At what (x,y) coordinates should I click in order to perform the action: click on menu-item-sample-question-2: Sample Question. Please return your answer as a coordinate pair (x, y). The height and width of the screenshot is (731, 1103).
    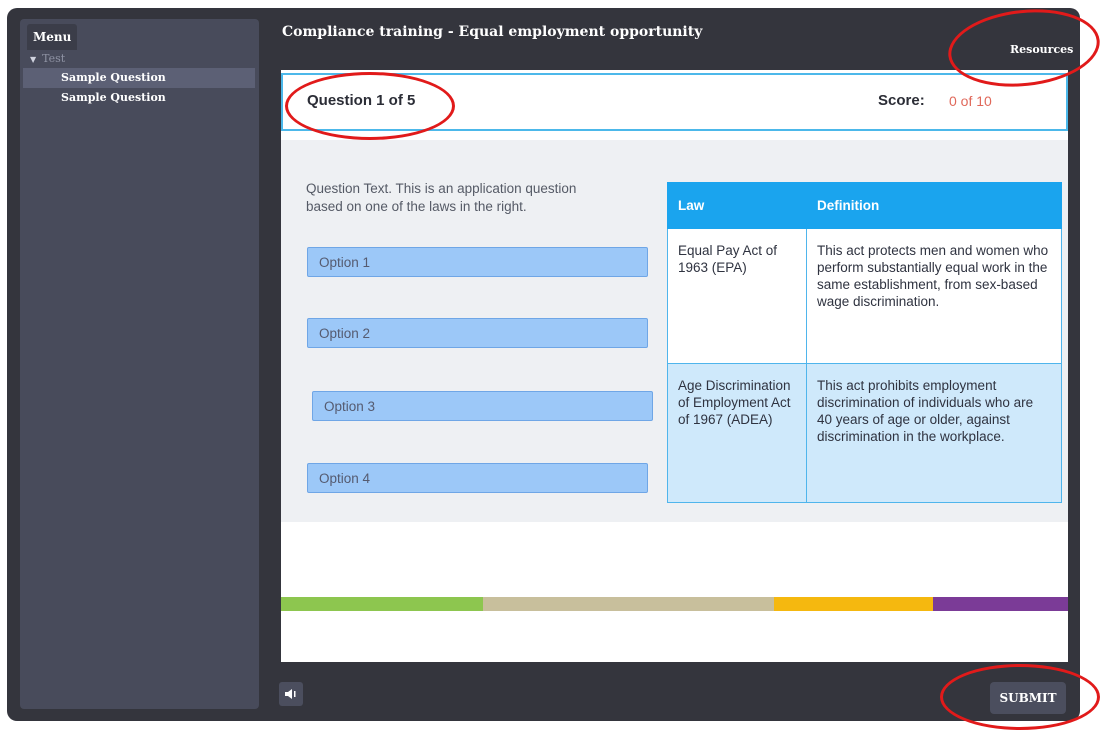
    Looking at the image, I should click on (139, 98).